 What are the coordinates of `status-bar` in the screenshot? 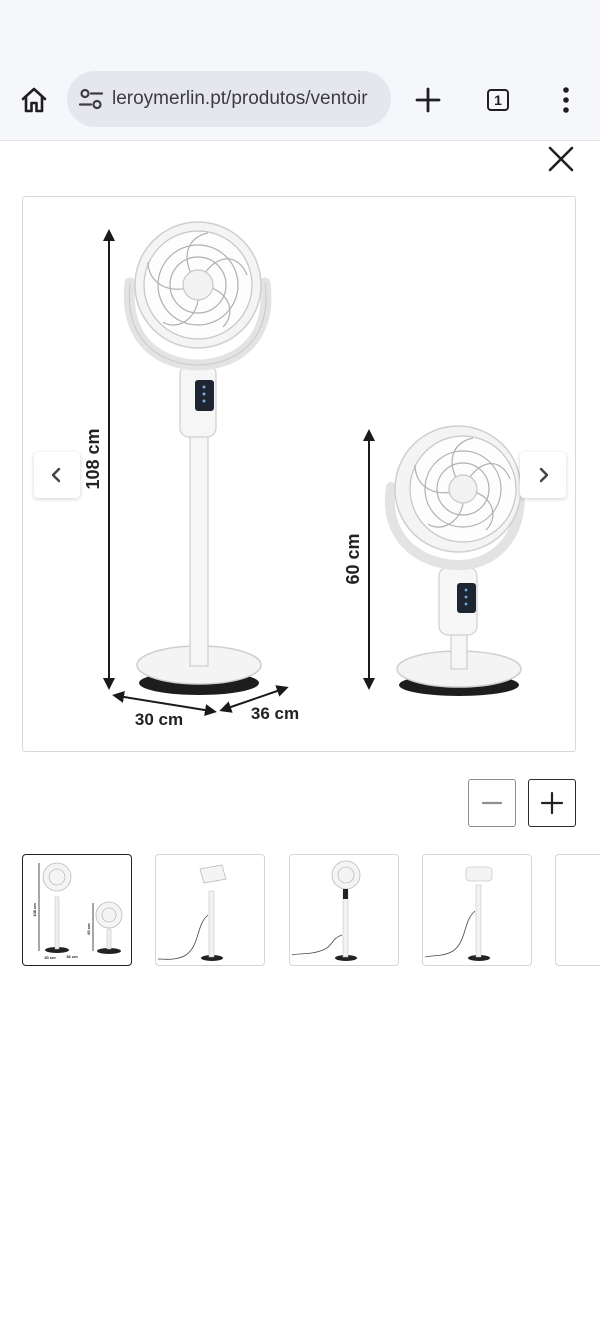 It's located at (300, 30).